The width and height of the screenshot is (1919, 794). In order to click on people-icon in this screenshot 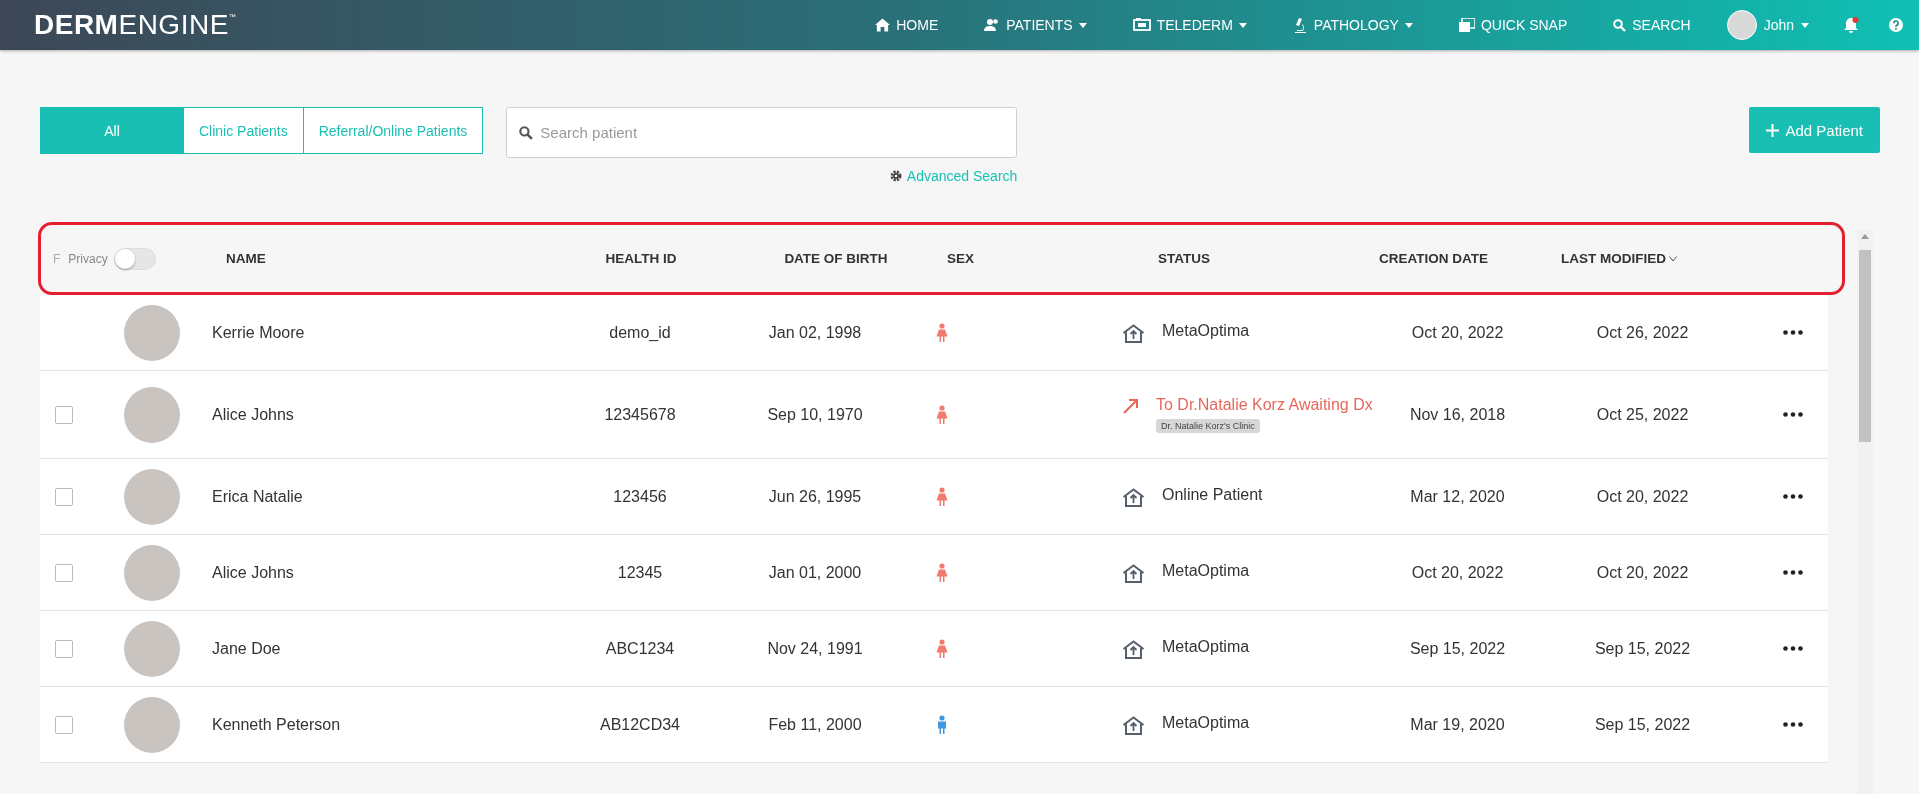, I will do `click(992, 25)`.